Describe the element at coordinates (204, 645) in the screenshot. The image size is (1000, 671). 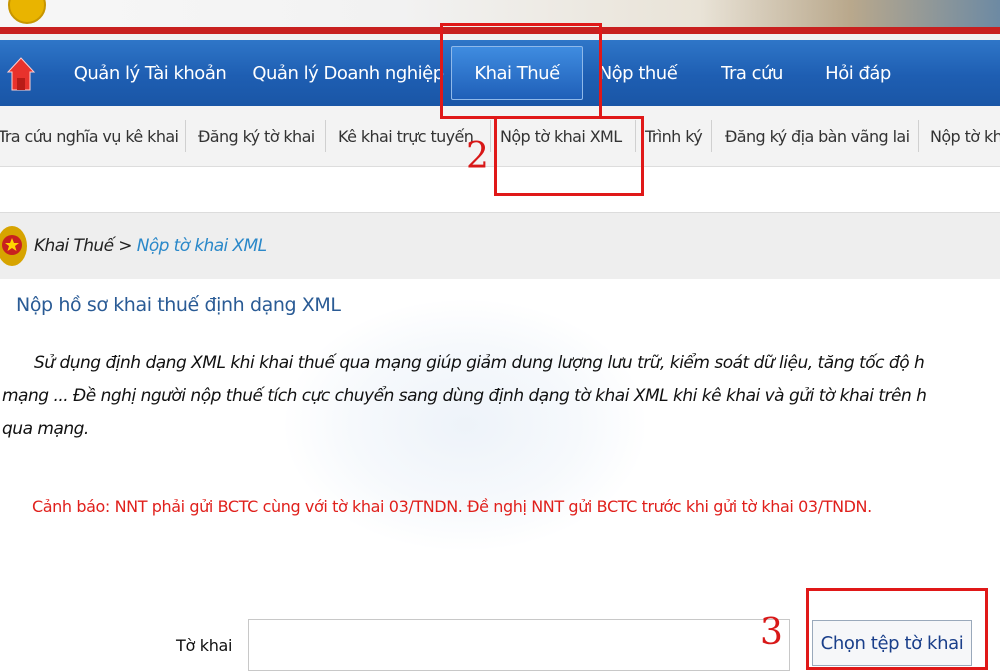
I see `declaration-field-label: Tờ khai` at that location.